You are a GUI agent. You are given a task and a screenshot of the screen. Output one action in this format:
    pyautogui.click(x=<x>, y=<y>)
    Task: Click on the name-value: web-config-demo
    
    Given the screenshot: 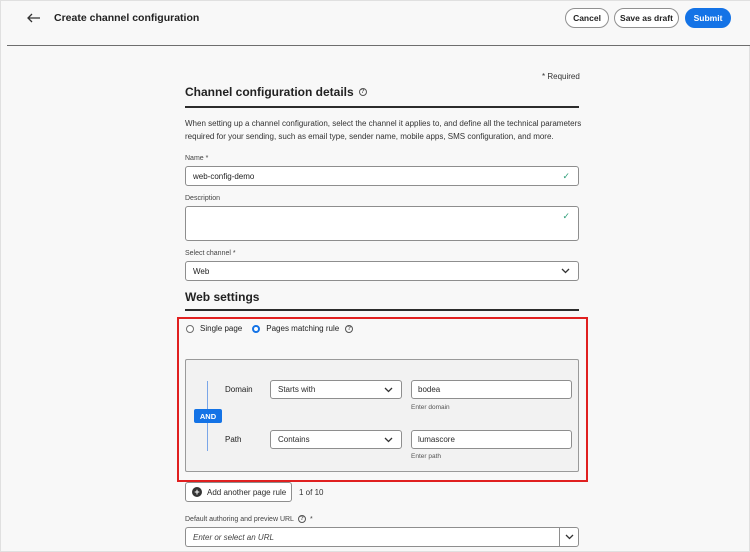 What is the action you would take?
    pyautogui.click(x=224, y=176)
    